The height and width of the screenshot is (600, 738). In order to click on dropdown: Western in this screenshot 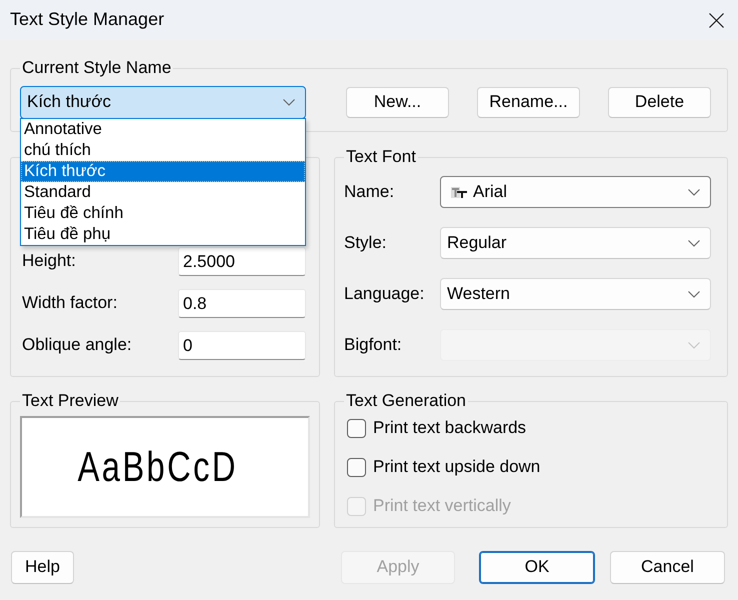, I will do `click(575, 294)`.